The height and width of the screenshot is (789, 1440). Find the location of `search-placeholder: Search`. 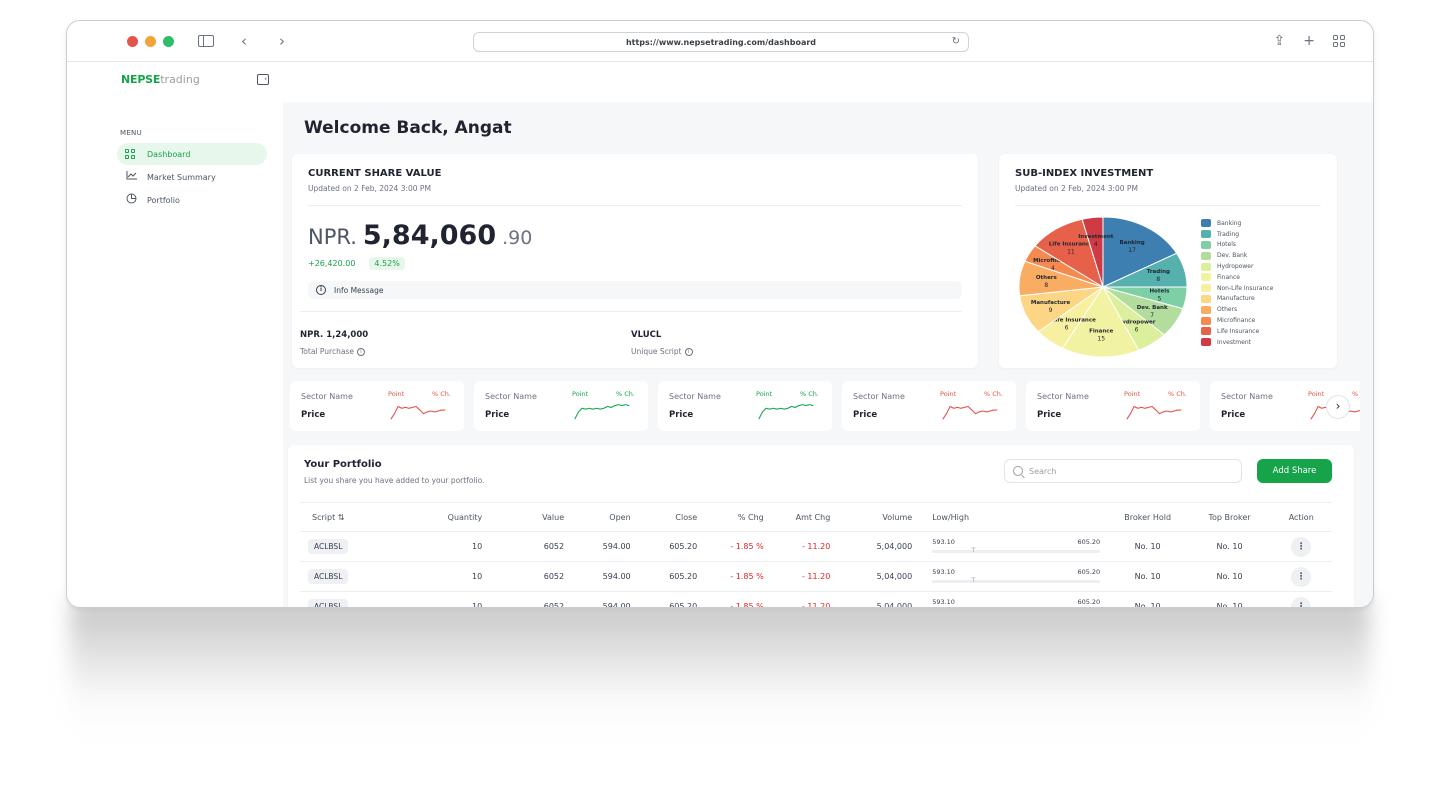

search-placeholder: Search is located at coordinates (1043, 471).